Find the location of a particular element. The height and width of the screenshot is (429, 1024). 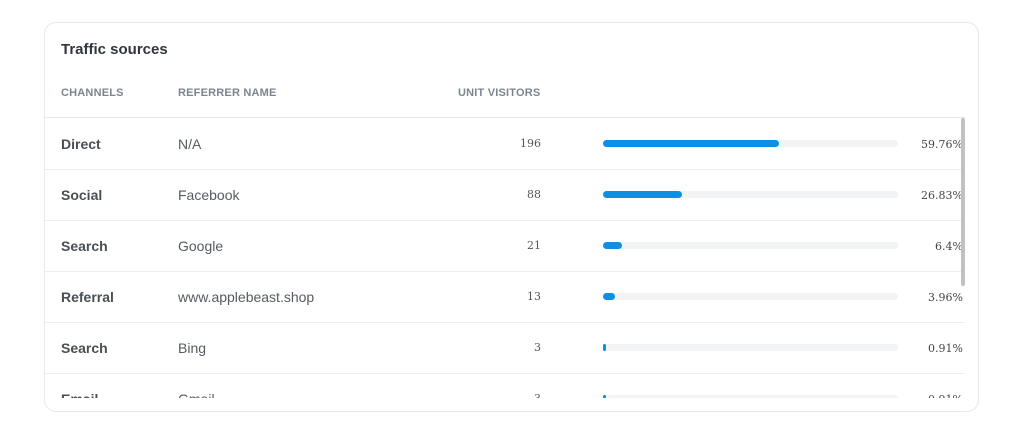

table-header: CHANNELS REFERRER NAME UNIT VISITORS is located at coordinates (505, 102).